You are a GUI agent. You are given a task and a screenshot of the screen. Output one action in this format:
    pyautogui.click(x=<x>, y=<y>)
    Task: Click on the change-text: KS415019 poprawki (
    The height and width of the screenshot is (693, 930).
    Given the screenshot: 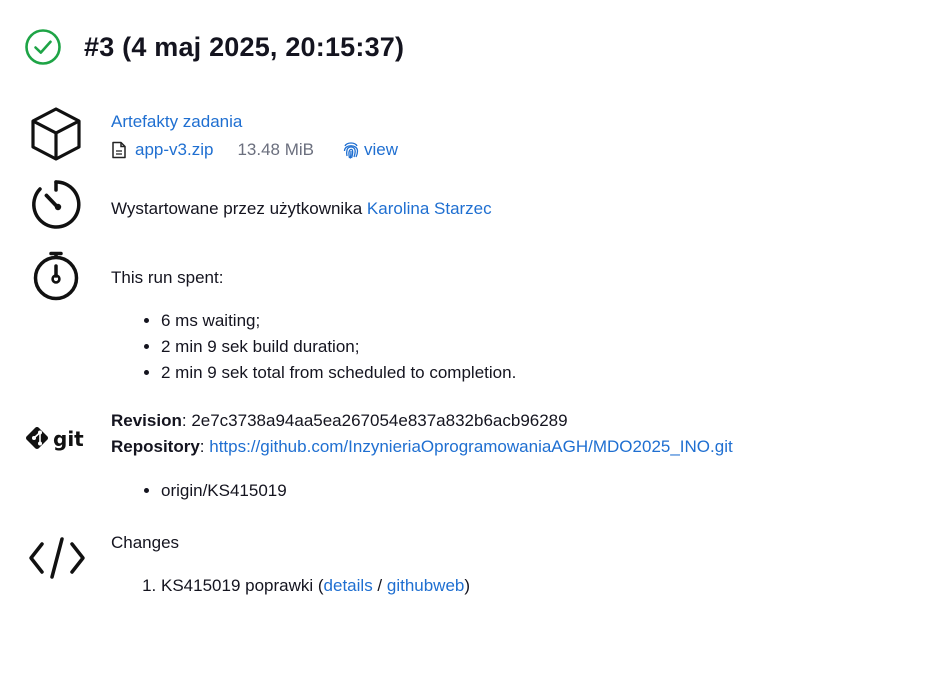 What is the action you would take?
    pyautogui.click(x=242, y=585)
    